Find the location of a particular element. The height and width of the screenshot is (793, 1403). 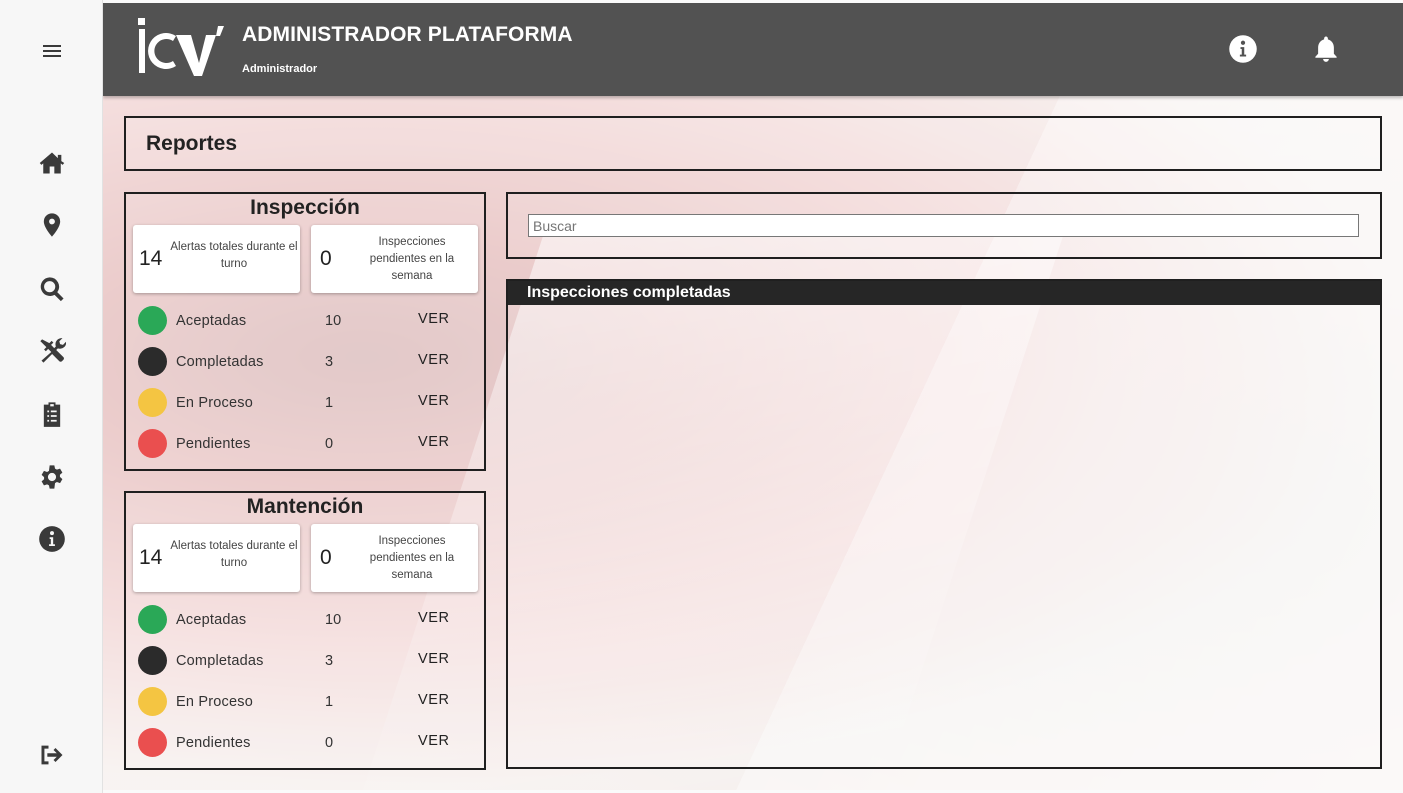

header-info-button is located at coordinates (1243, 49).